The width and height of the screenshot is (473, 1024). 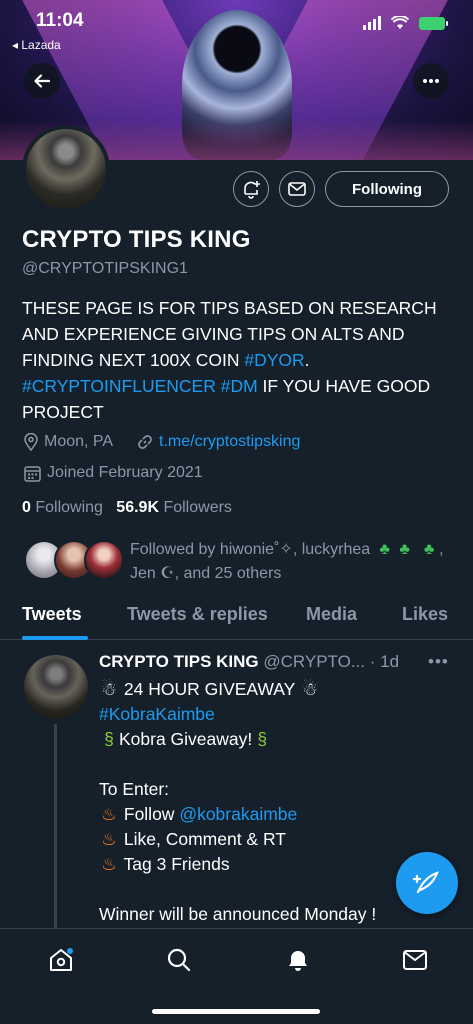 I want to click on followers-count-link: 56.9K Followers, so click(x=174, y=507).